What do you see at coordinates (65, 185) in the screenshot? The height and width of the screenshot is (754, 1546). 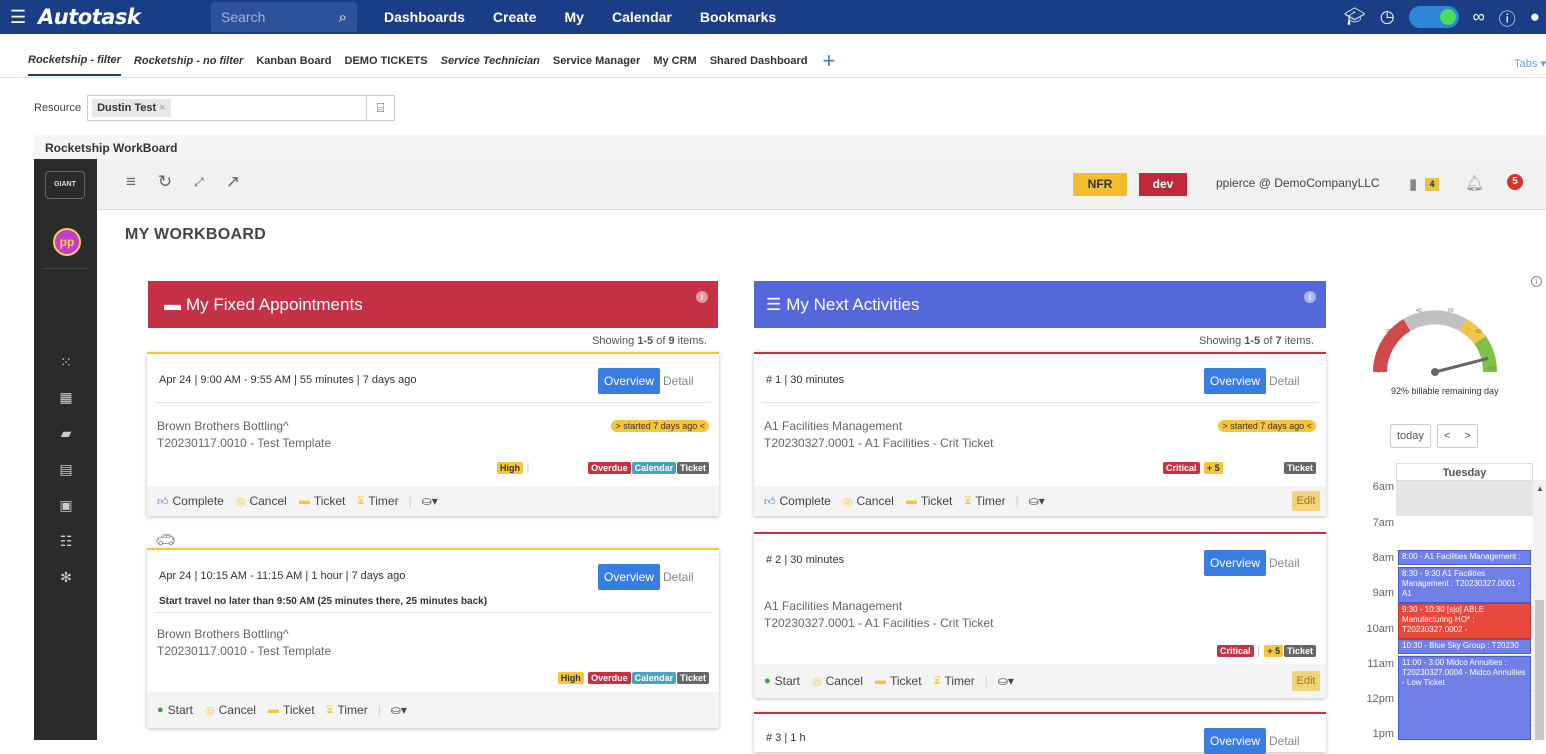 I see `giant-logo: GIANT` at bounding box center [65, 185].